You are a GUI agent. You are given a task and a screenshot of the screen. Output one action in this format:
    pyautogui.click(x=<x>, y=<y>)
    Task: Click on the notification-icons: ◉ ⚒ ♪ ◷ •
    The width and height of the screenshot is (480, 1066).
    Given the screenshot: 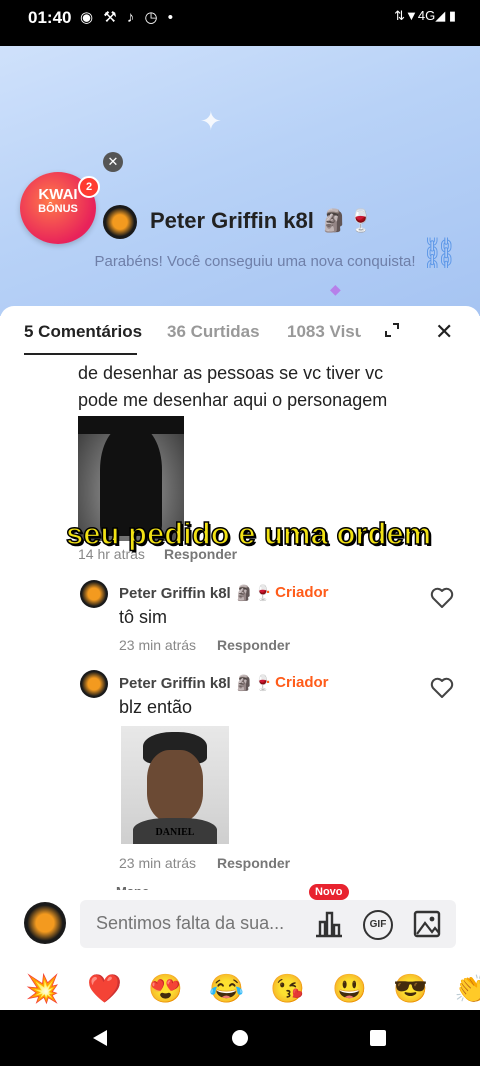 What is the action you would take?
    pyautogui.click(x=128, y=17)
    